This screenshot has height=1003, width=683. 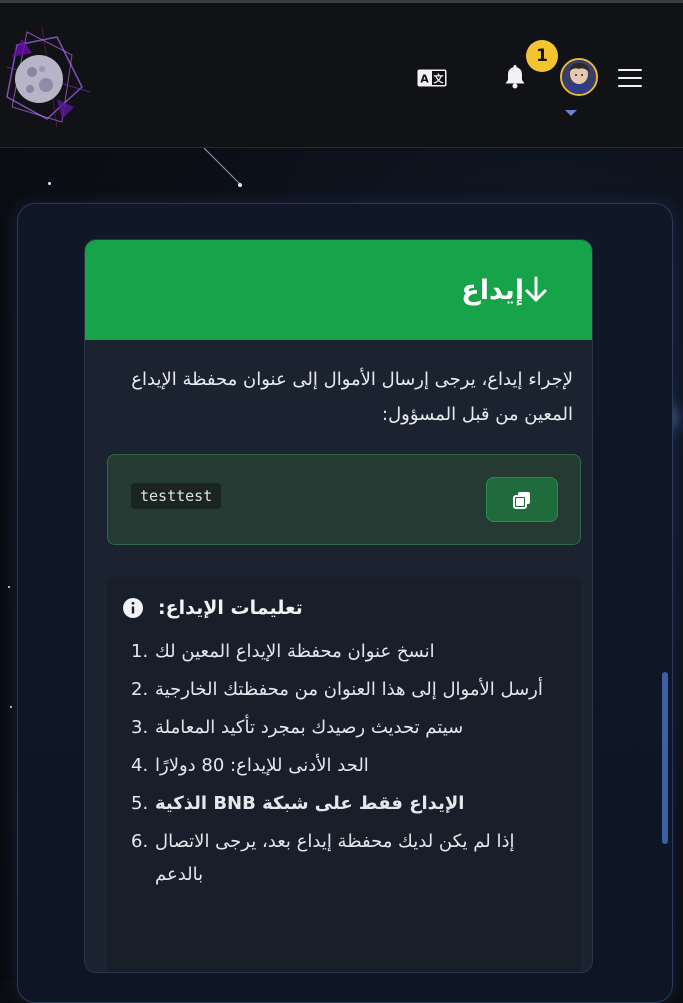 What do you see at coordinates (47, 77) in the screenshot?
I see `site-logo` at bounding box center [47, 77].